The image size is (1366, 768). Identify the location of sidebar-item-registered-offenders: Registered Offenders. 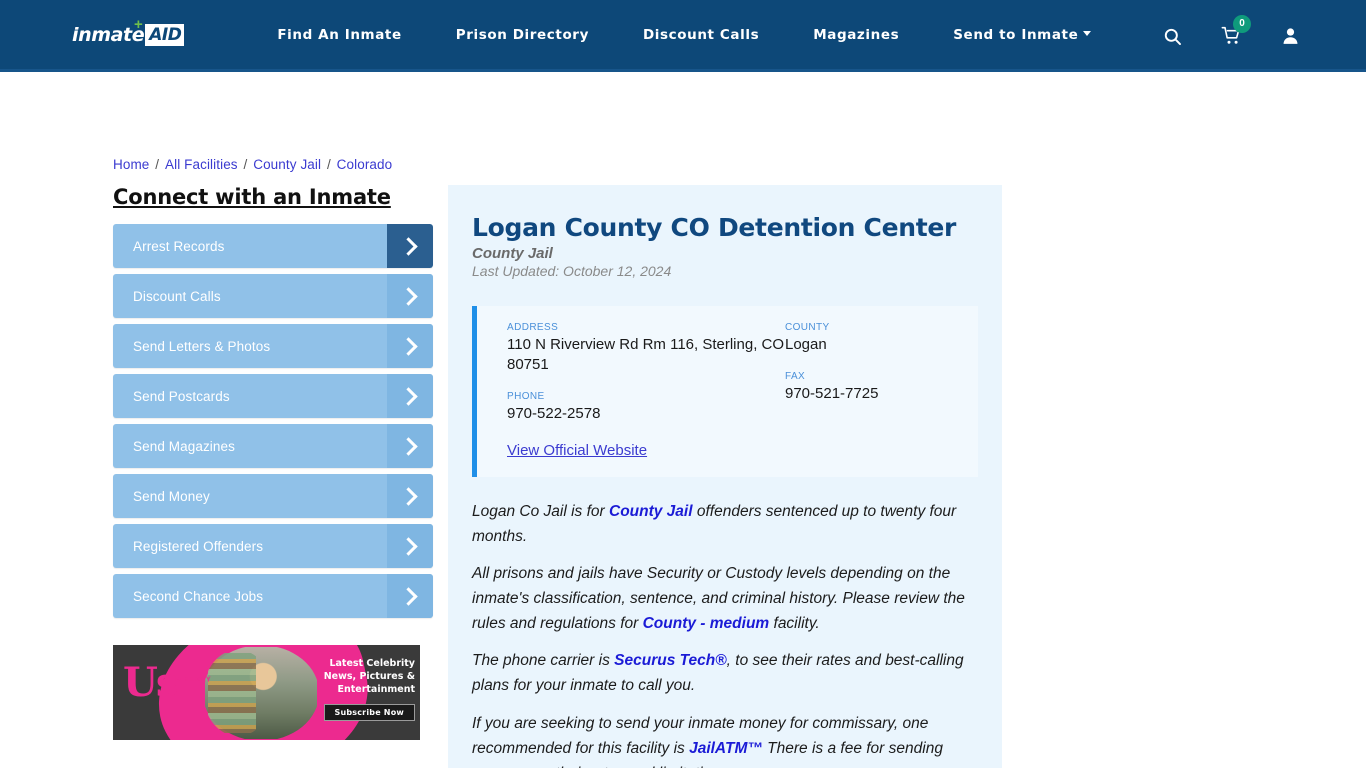
(273, 546).